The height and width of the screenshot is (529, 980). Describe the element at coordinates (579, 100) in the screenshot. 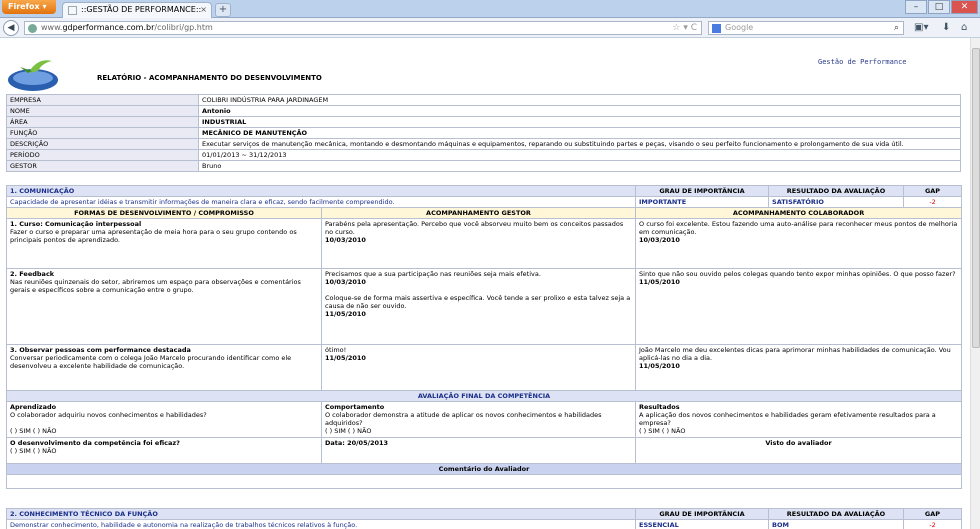

I see `info-value: COLIBRI INDÚSTRIA PARA JARDINAGEM` at that location.